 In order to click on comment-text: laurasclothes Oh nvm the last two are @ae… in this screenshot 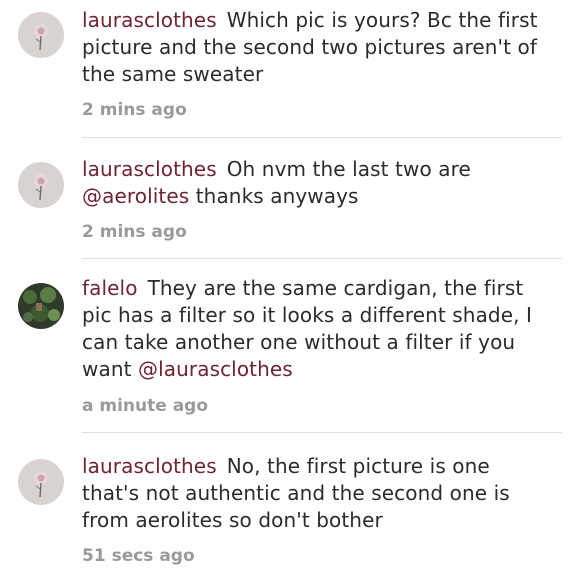, I will do `click(317, 183)`.